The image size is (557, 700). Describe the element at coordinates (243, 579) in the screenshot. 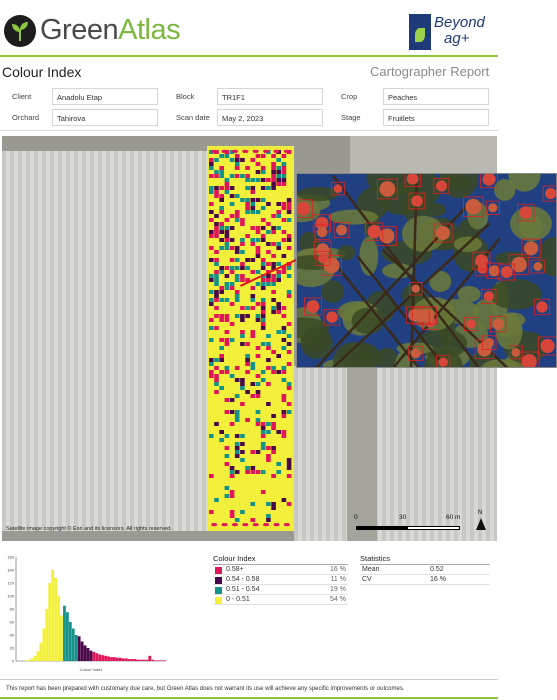

I see `legend-range: 0.54 - 0.58` at that location.